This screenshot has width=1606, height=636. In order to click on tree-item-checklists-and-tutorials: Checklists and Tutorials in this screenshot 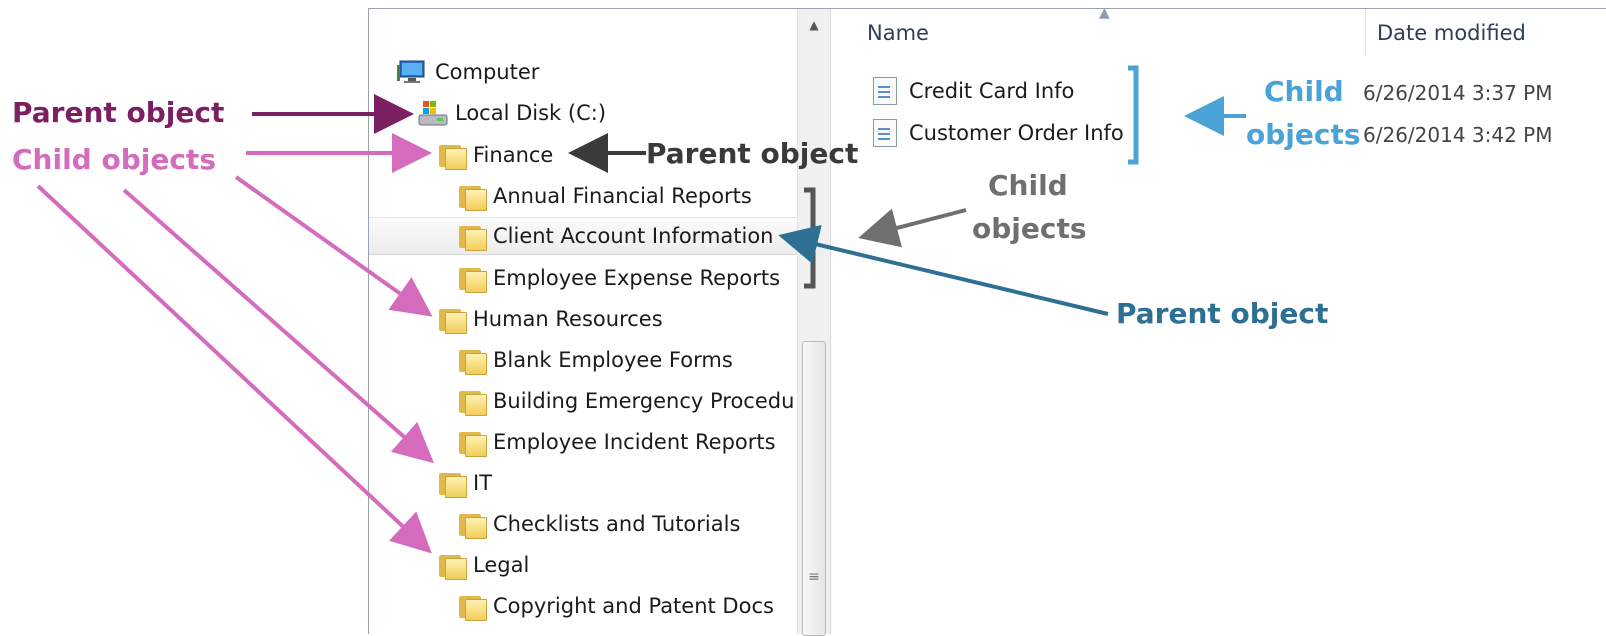, I will do `click(598, 524)`.